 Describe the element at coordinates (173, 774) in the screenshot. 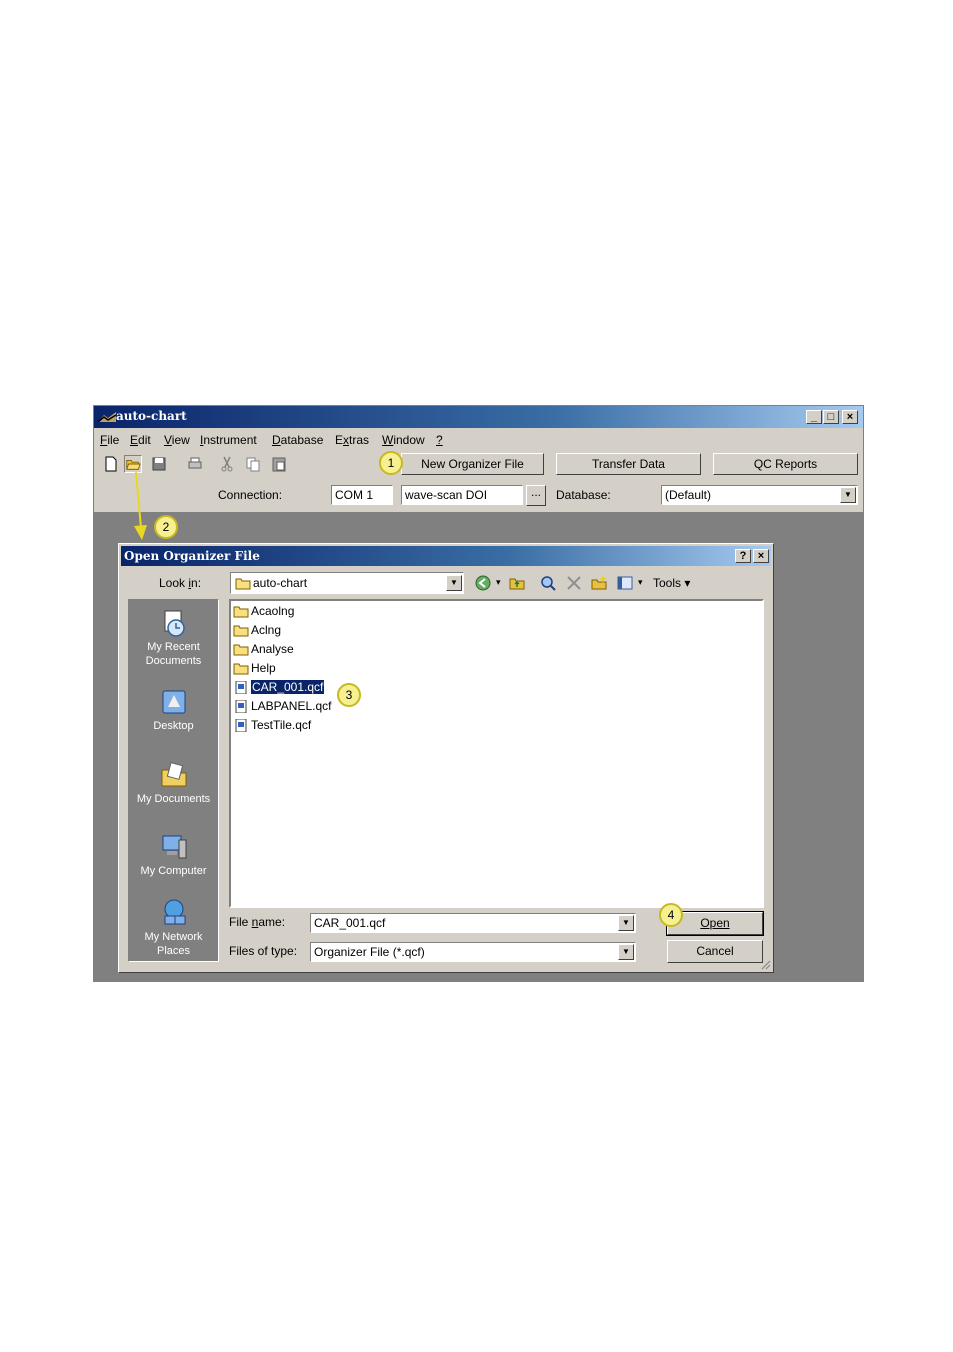

I see `my-documents-icon` at that location.